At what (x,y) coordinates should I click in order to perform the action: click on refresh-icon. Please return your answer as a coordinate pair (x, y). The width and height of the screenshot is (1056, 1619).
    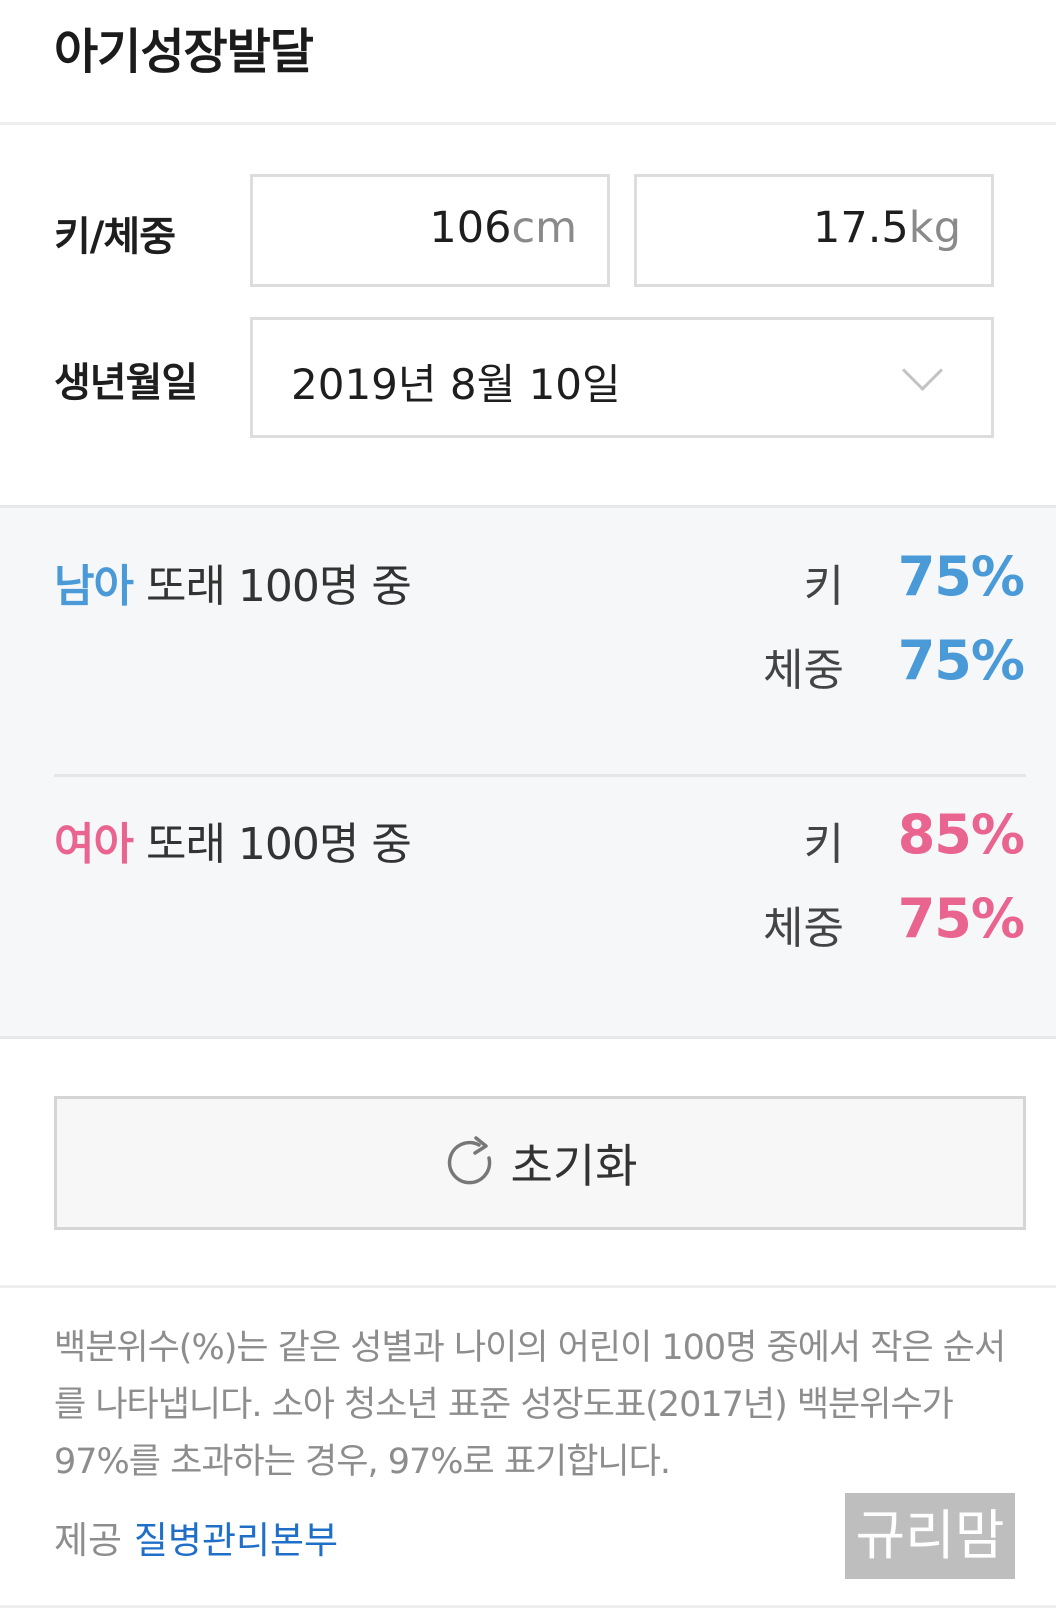
    Looking at the image, I should click on (469, 1160).